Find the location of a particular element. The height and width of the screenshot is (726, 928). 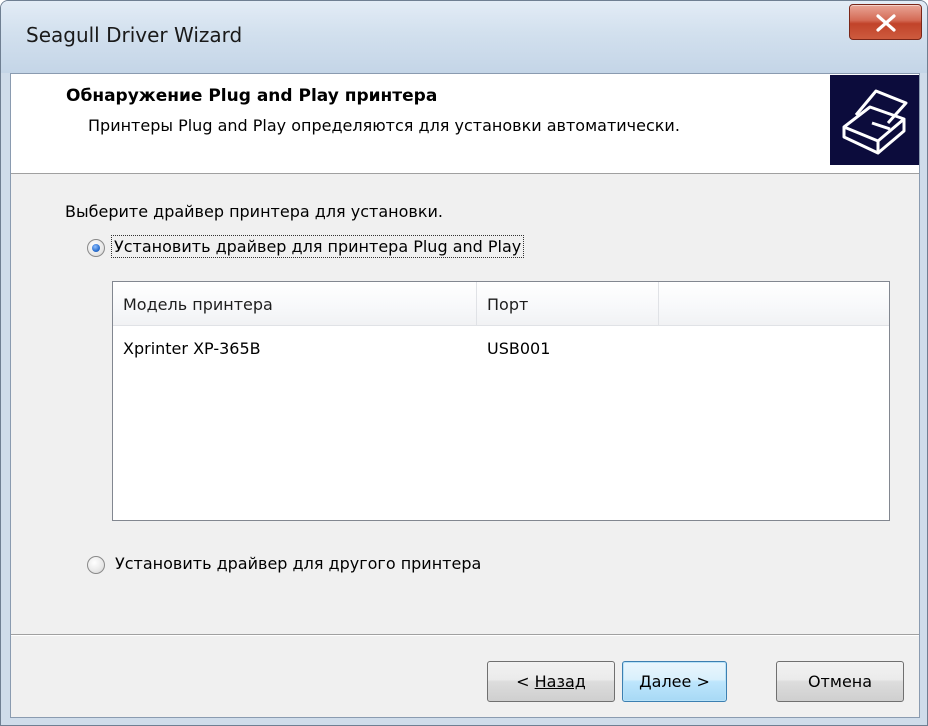

back-button-prefix: < is located at coordinates (525, 681).